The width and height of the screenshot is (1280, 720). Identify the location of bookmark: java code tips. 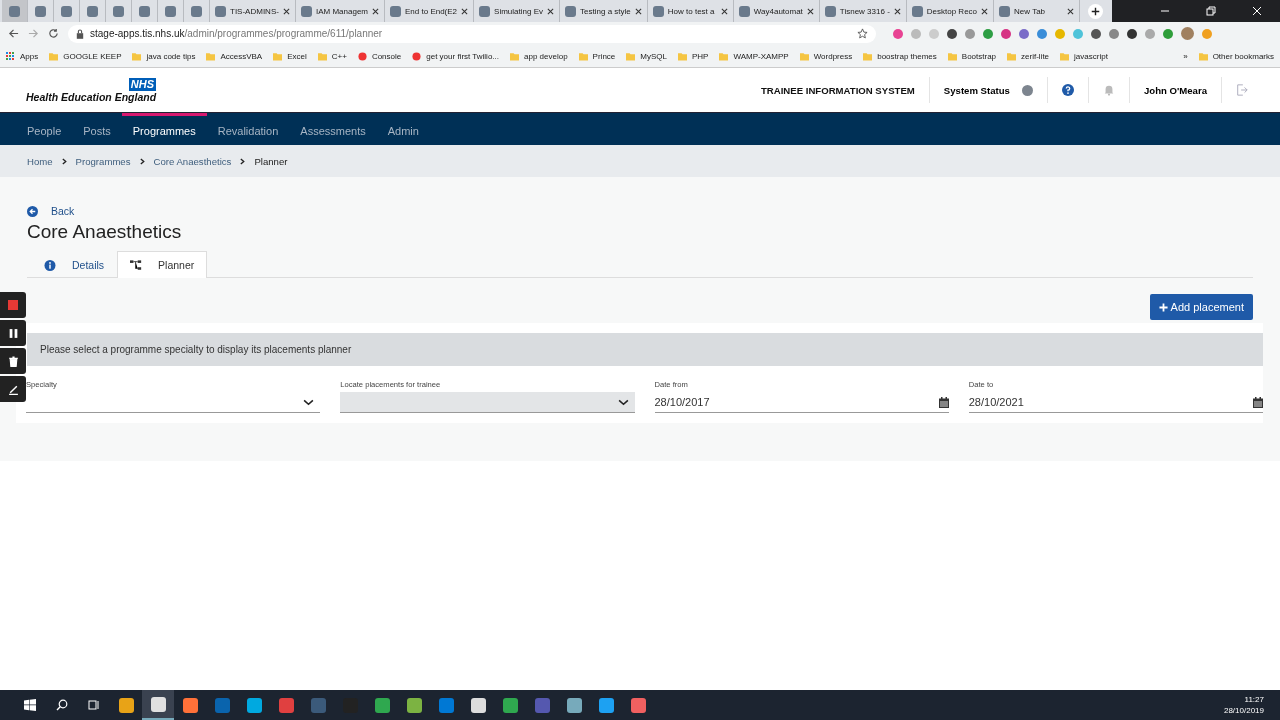
(164, 56).